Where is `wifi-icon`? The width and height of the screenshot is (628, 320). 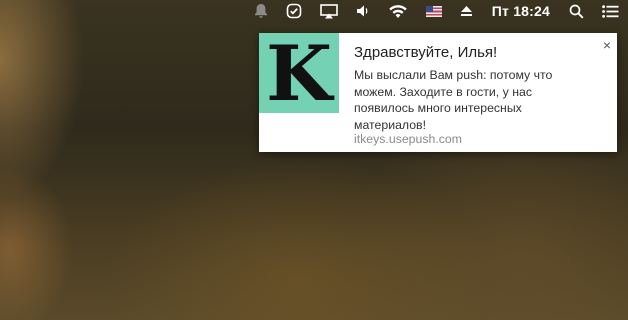 wifi-icon is located at coordinates (398, 11).